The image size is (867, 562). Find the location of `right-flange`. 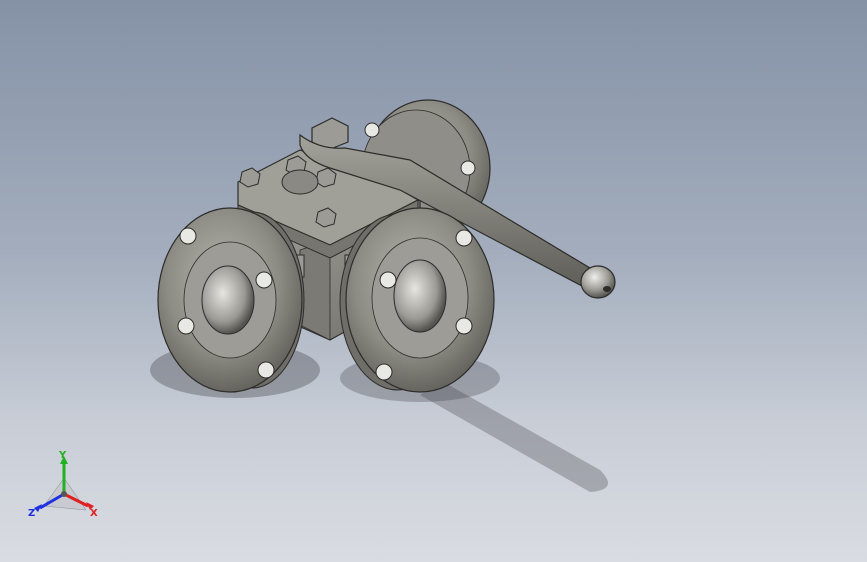

right-flange is located at coordinates (417, 300).